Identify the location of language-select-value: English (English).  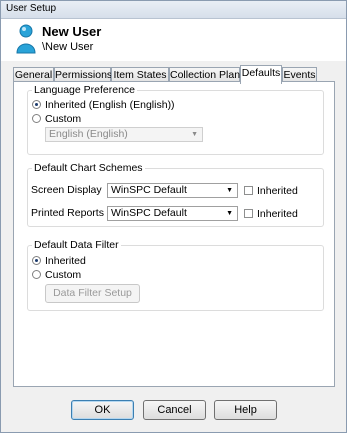
(88, 134).